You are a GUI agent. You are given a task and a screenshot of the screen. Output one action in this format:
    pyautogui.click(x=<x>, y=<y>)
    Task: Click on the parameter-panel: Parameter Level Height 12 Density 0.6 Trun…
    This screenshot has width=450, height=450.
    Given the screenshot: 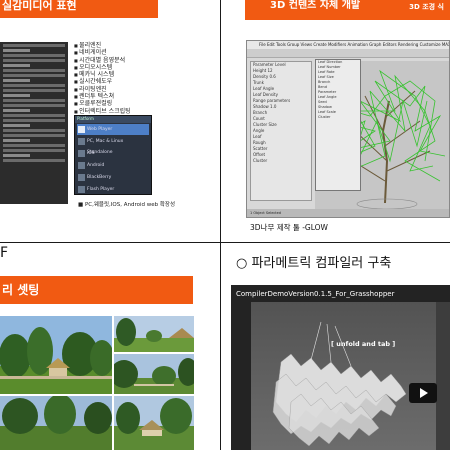 What is the action you would take?
    pyautogui.click(x=281, y=131)
    